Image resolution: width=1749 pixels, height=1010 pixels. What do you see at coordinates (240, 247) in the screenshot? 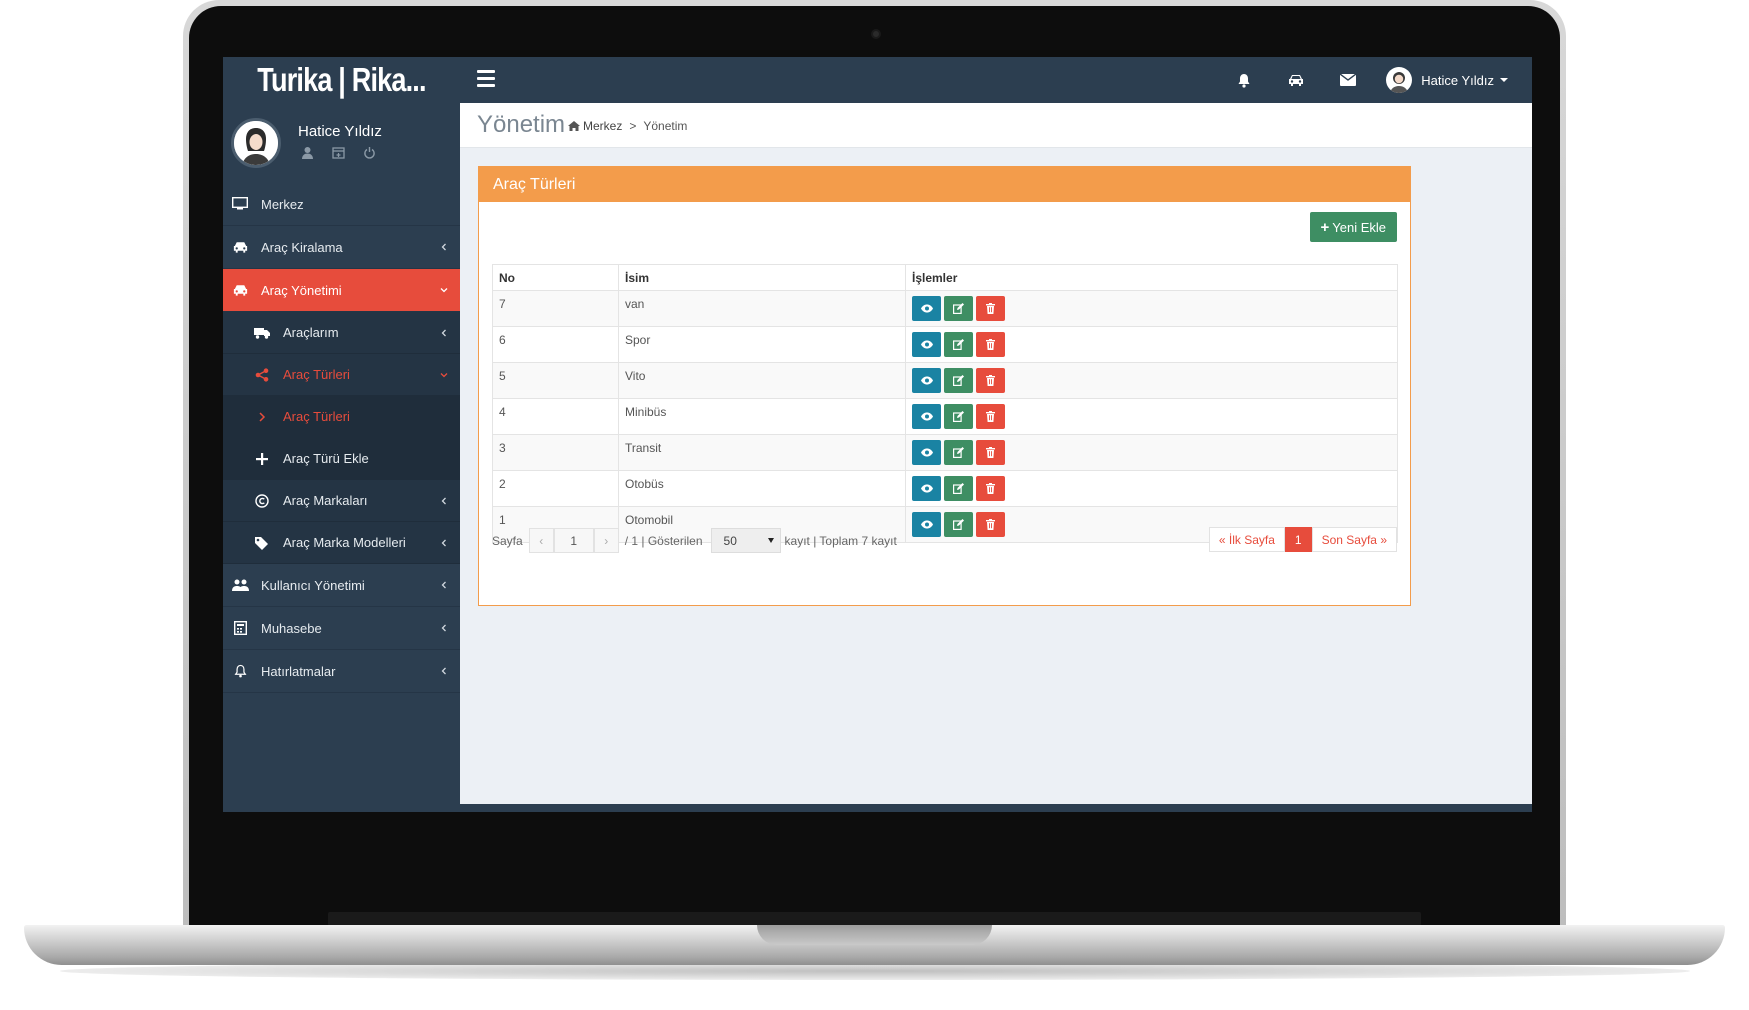
I see `taxi-icon` at bounding box center [240, 247].